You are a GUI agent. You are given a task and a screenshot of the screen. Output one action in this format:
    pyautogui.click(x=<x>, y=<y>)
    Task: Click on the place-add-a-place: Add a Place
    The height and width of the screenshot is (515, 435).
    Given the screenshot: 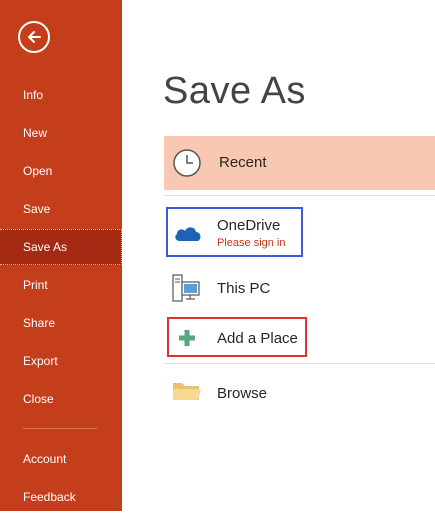 What is the action you would take?
    pyautogui.click(x=237, y=337)
    